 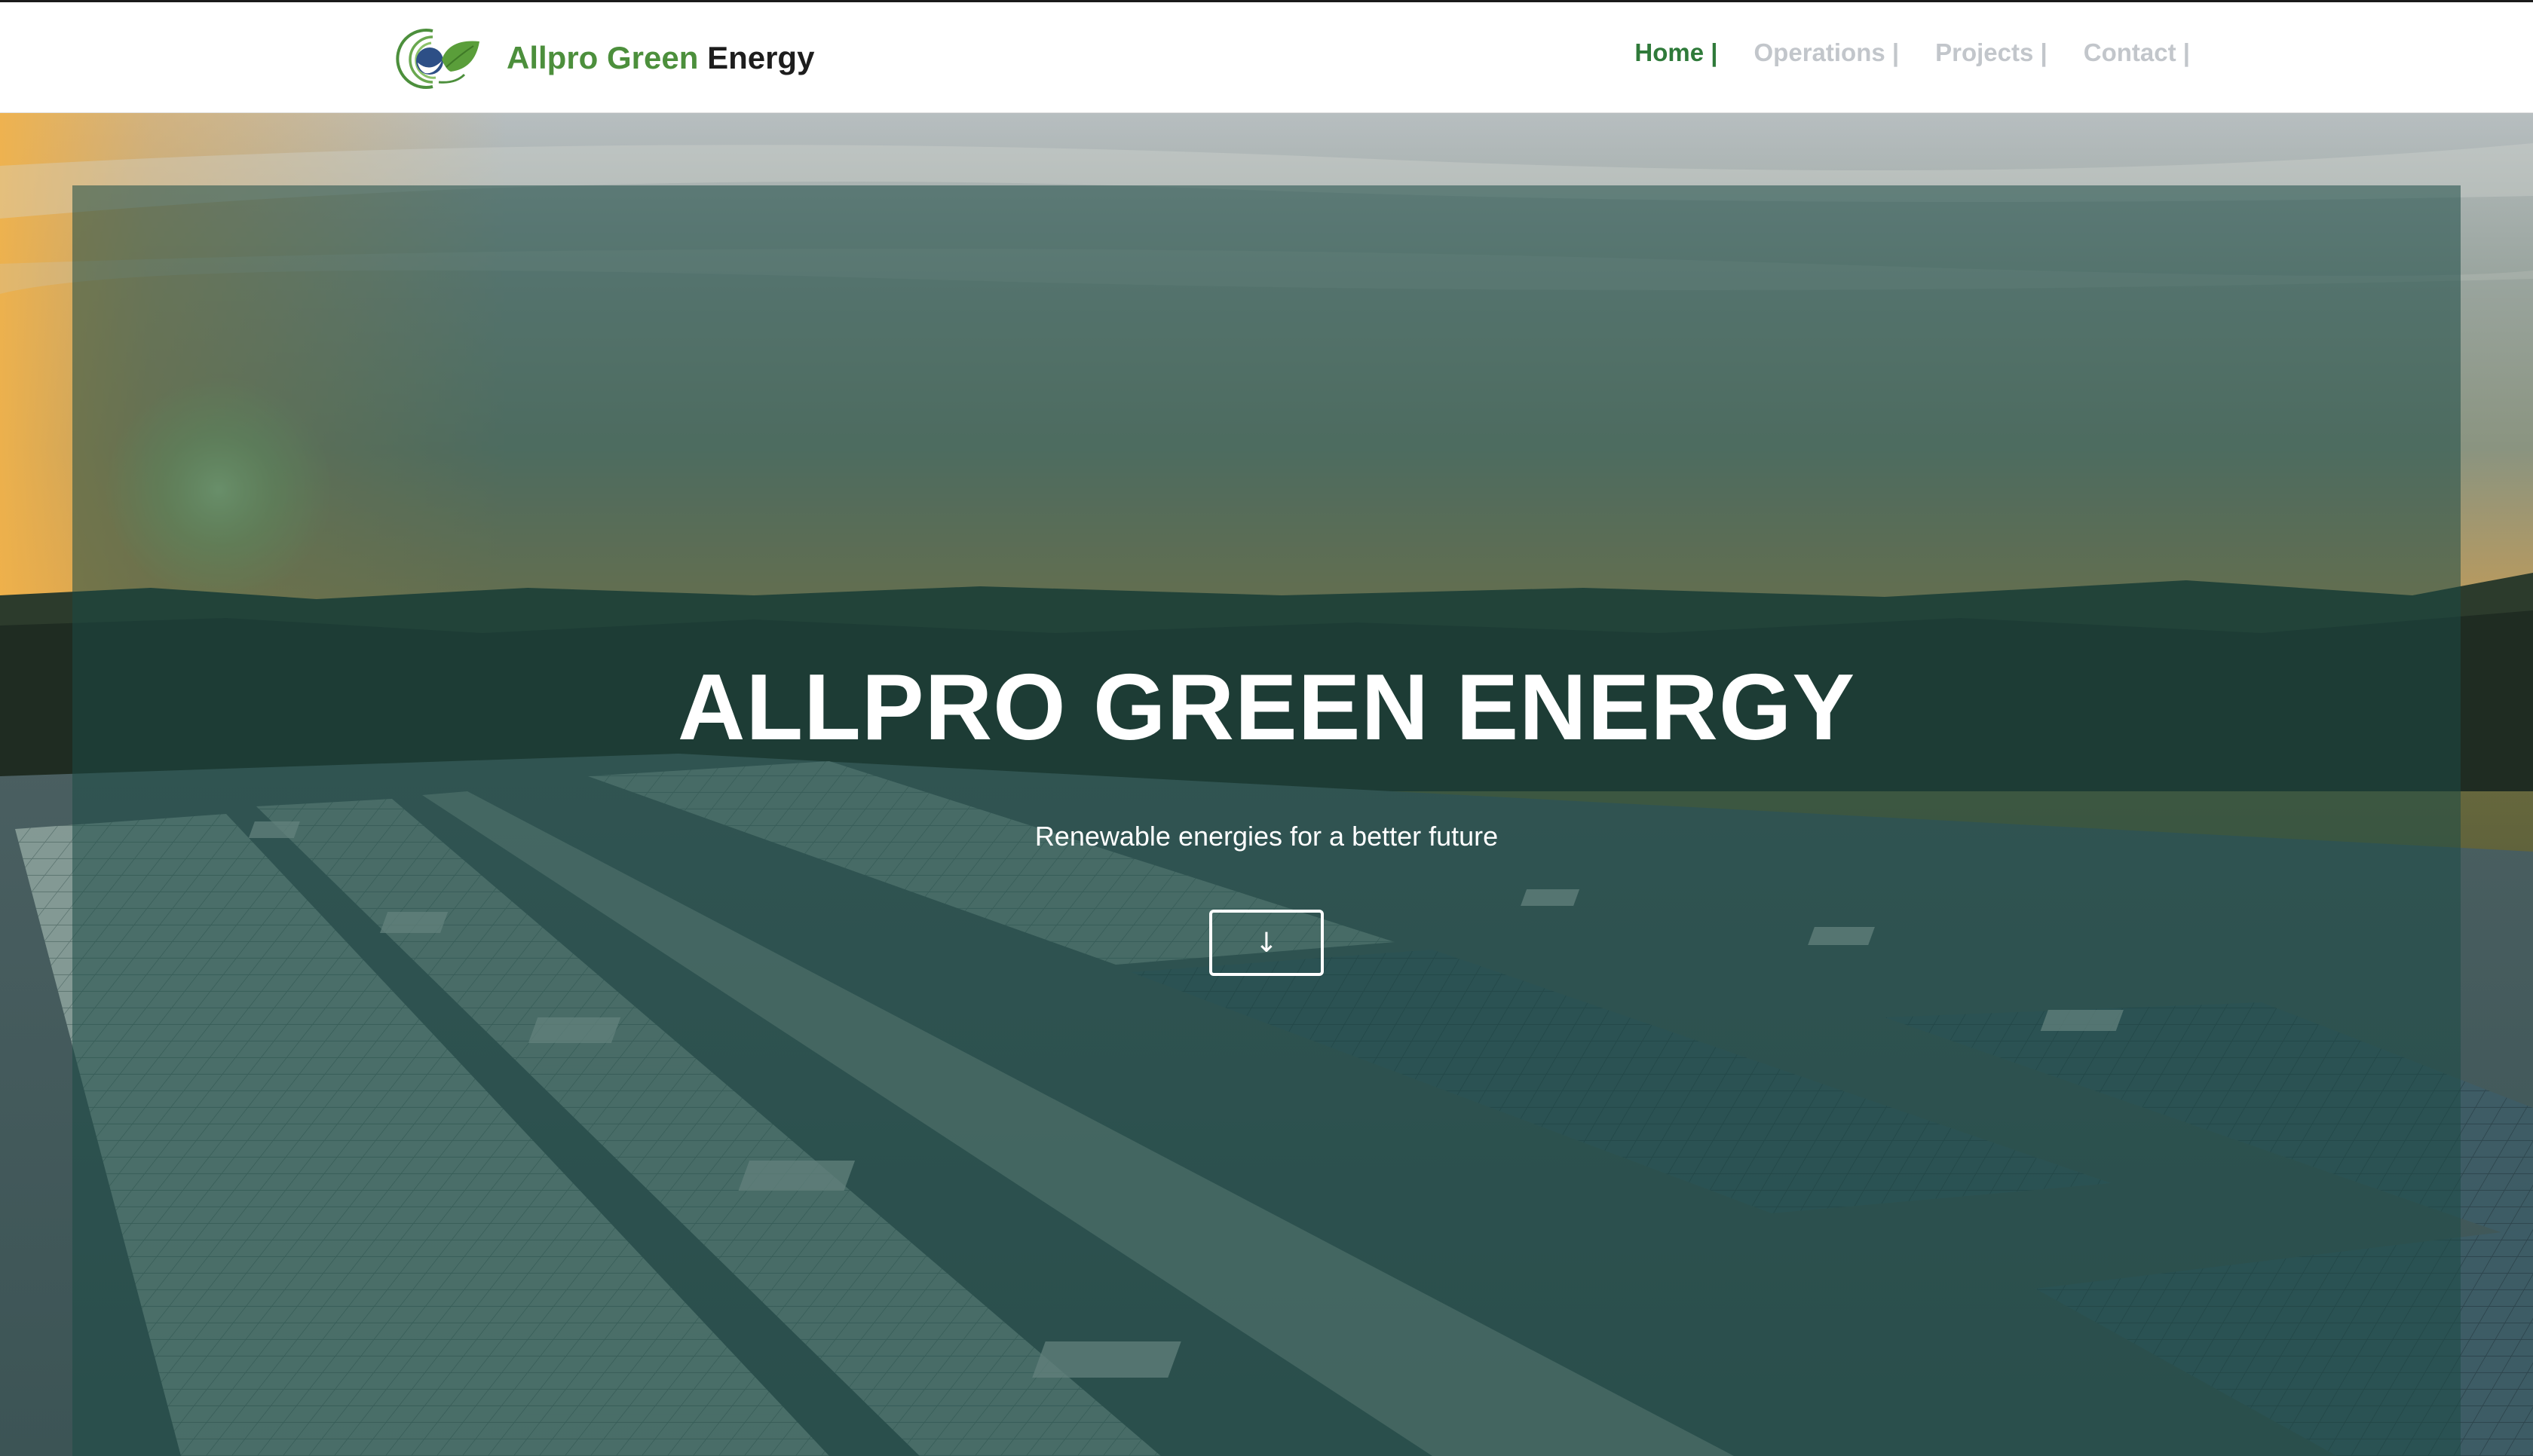 I want to click on arrow-down-icon: ↓, so click(x=1266, y=943).